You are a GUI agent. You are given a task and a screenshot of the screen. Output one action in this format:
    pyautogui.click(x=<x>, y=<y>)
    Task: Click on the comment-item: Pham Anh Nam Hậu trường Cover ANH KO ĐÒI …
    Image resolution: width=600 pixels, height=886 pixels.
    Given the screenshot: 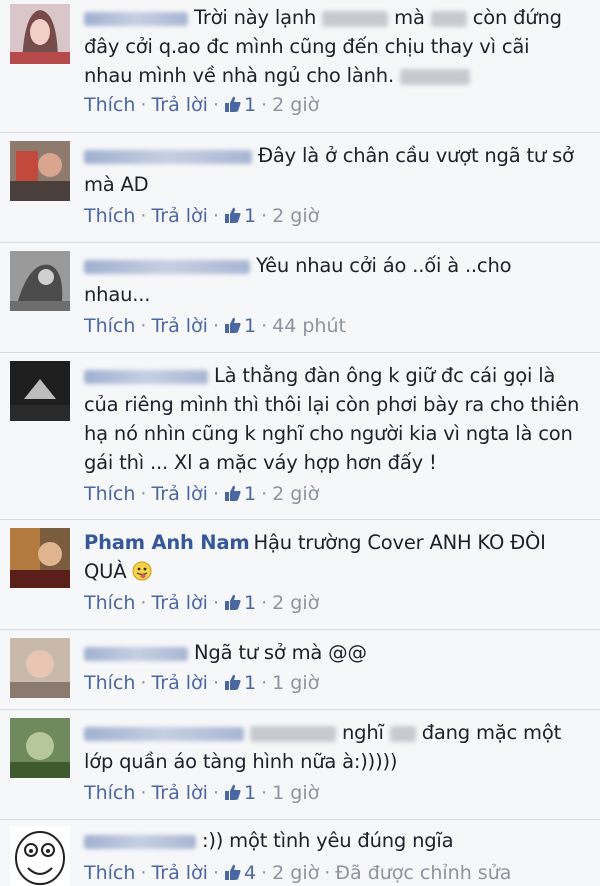 What is the action you would take?
    pyautogui.click(x=300, y=575)
    